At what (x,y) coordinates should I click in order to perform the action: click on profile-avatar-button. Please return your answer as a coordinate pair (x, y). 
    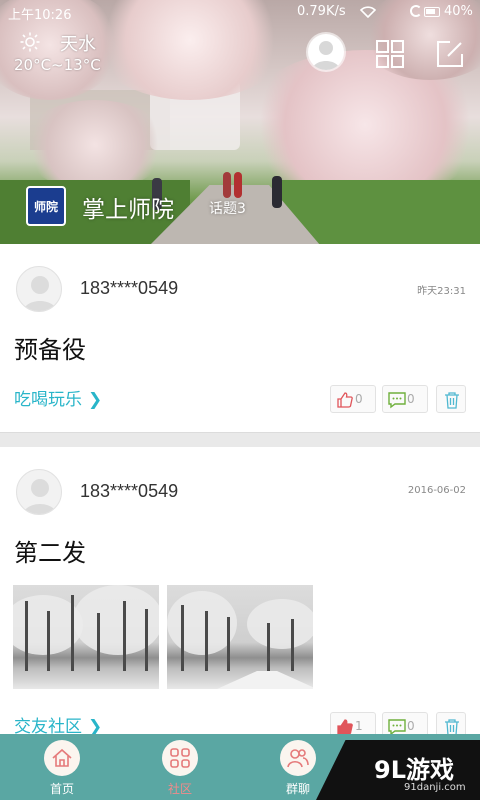
    Looking at the image, I should click on (326, 52).